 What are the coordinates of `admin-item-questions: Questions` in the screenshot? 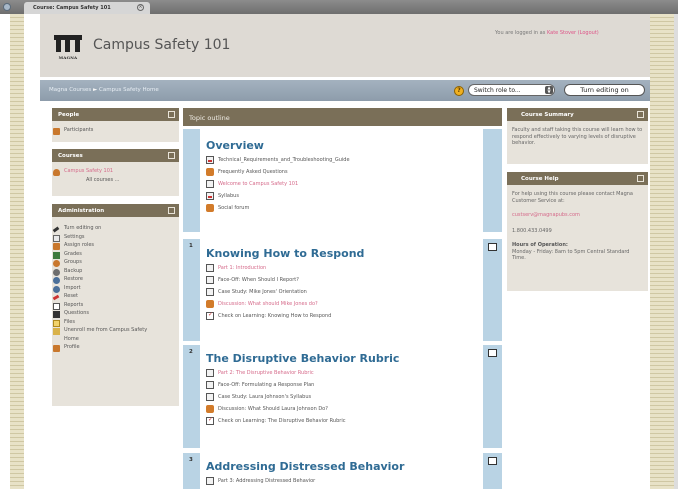 It's located at (115, 314).